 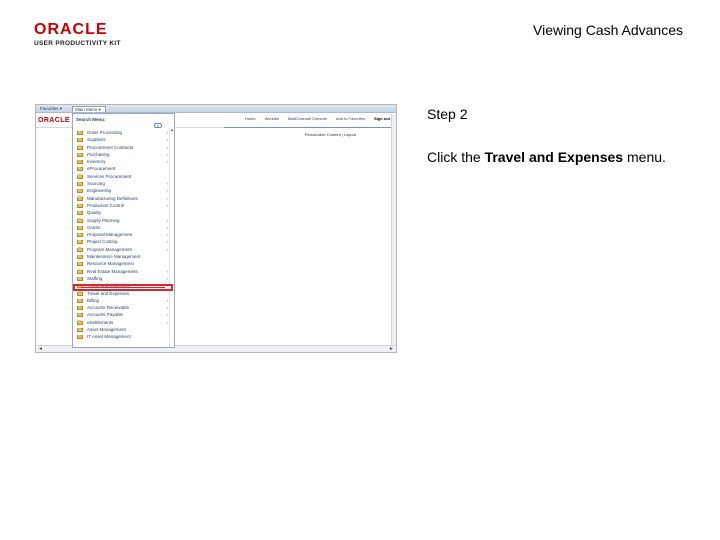 I want to click on menu-item: Quality, so click(x=121, y=212).